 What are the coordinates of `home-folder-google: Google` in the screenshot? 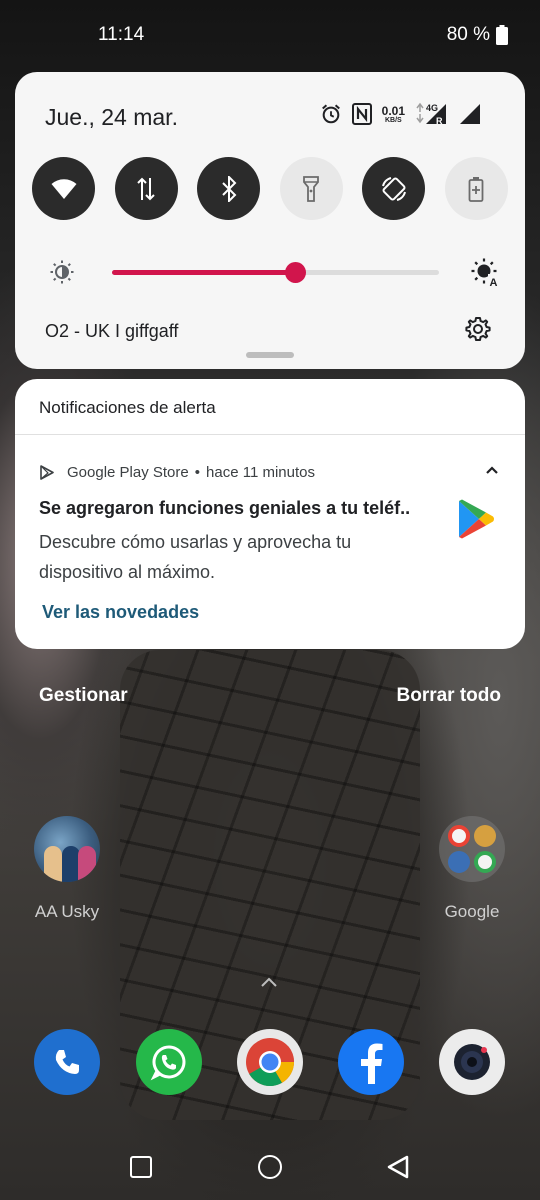 It's located at (472, 869).